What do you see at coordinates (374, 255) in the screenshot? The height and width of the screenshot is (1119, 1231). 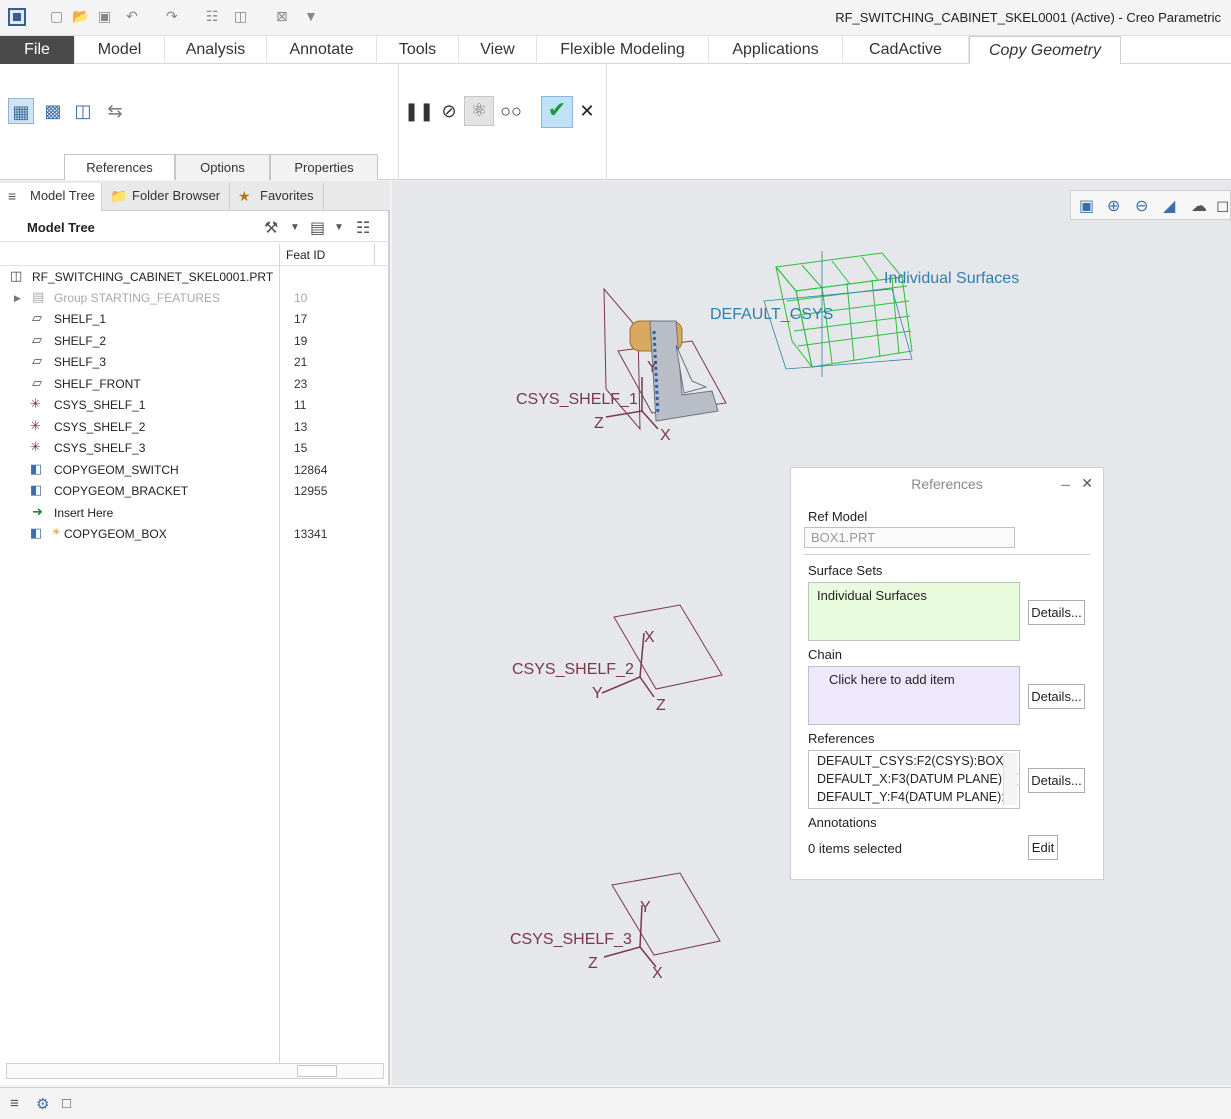 I see `column-divider` at bounding box center [374, 255].